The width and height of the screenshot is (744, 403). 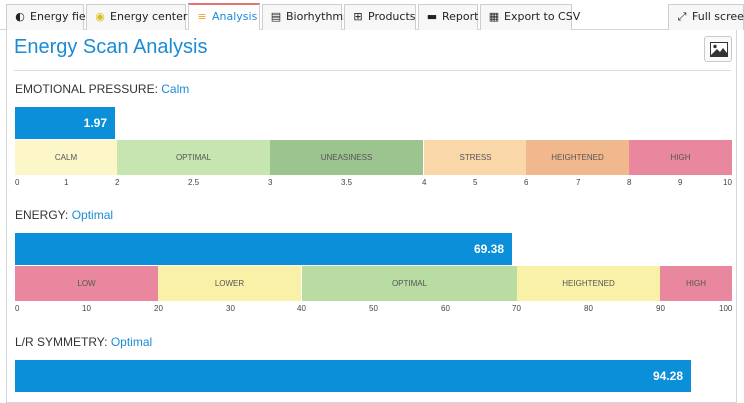 What do you see at coordinates (263, 249) in the screenshot?
I see `energy-value-bar: 69.38` at bounding box center [263, 249].